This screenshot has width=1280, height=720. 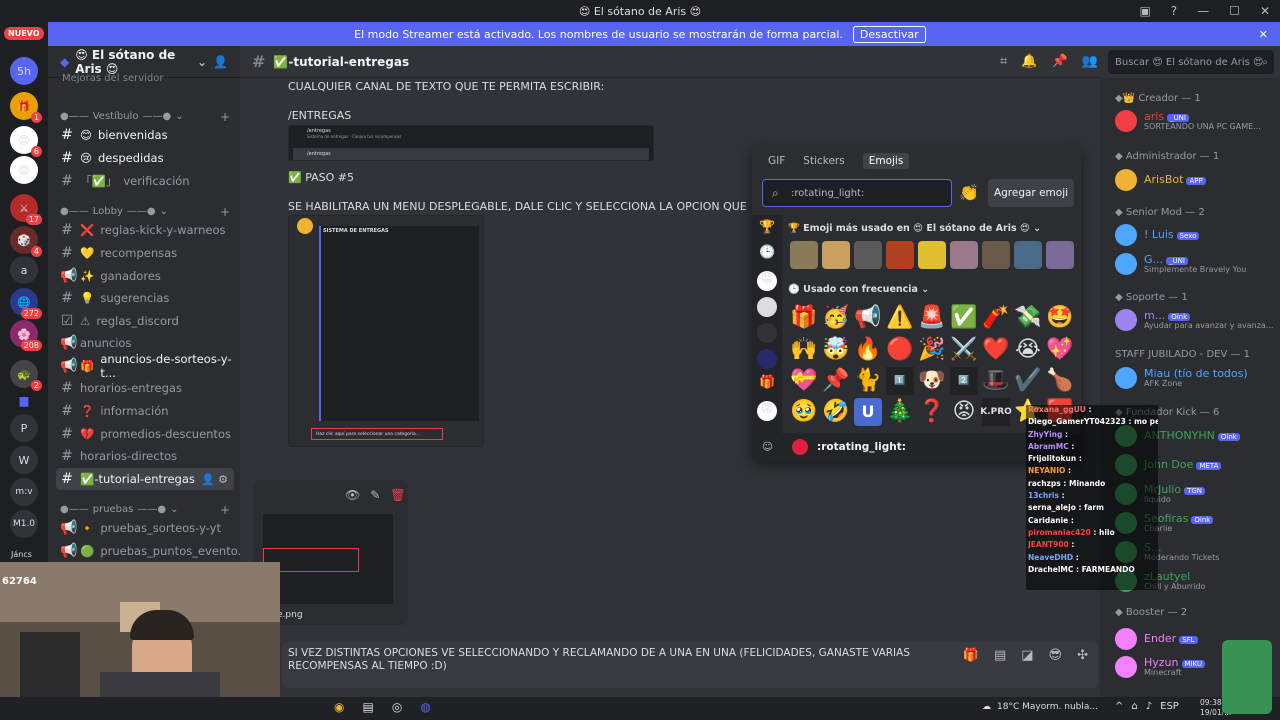 I want to click on discord-taskbar-icon: ◍, so click(x=425, y=707).